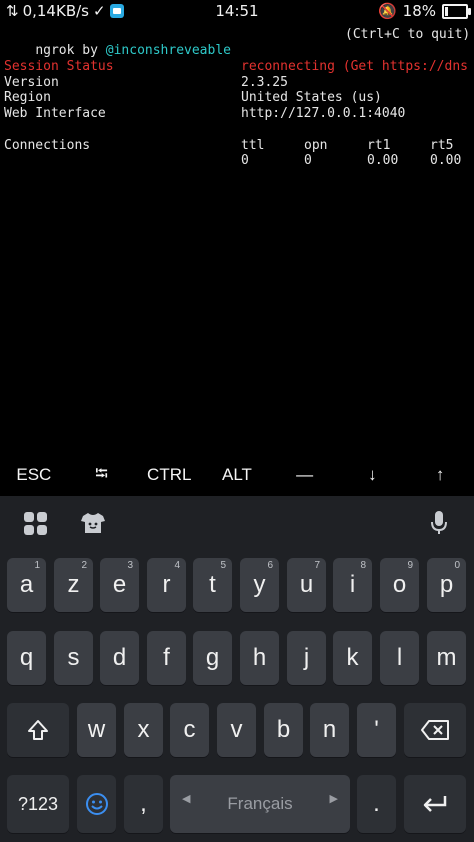 This screenshot has height=842, width=474. What do you see at coordinates (306, 658) in the screenshot?
I see `key-j: j` at bounding box center [306, 658].